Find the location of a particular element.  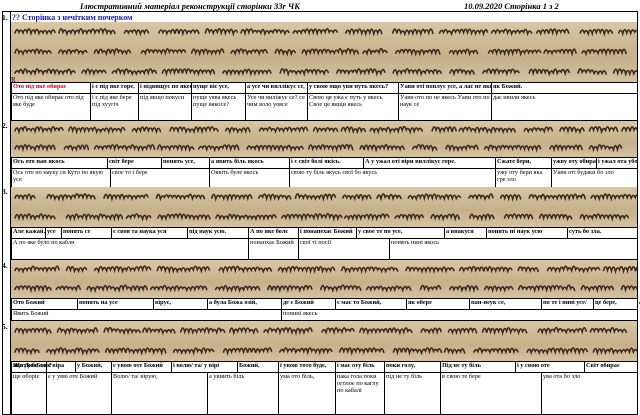

date-and-page: 10.09.2020 Сторінка 1 з 2 is located at coordinates (511, 6).